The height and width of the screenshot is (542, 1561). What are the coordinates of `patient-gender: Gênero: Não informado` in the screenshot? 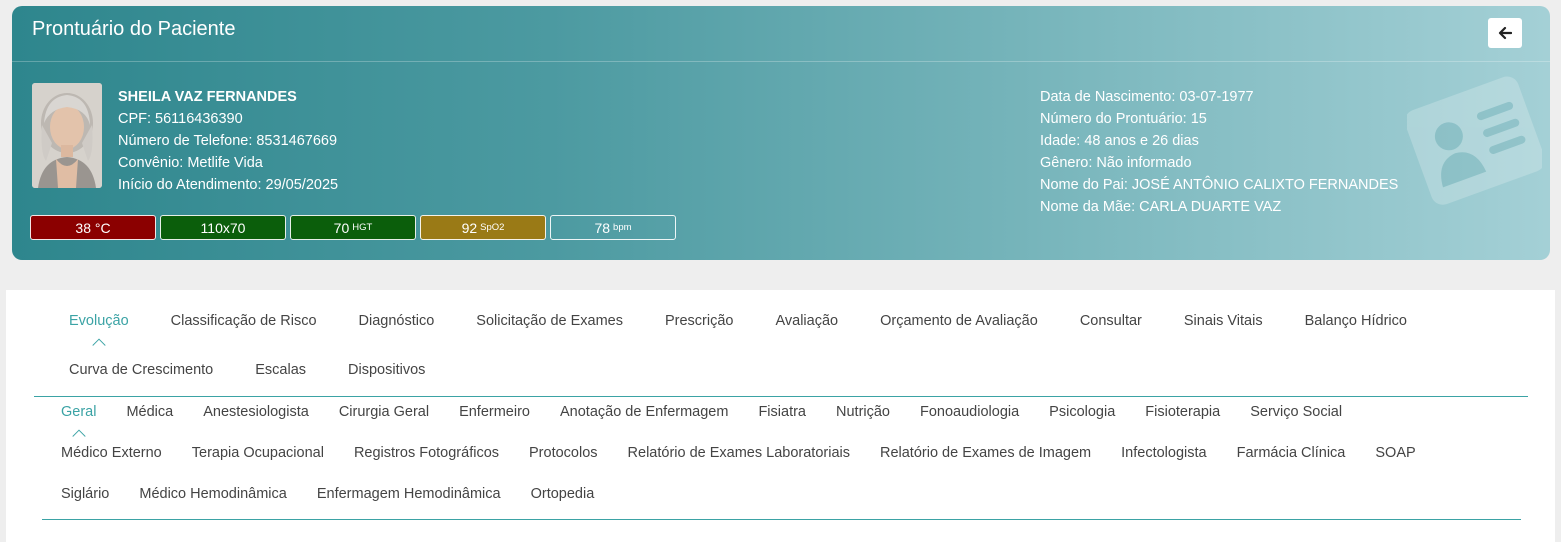 It's located at (1116, 163).